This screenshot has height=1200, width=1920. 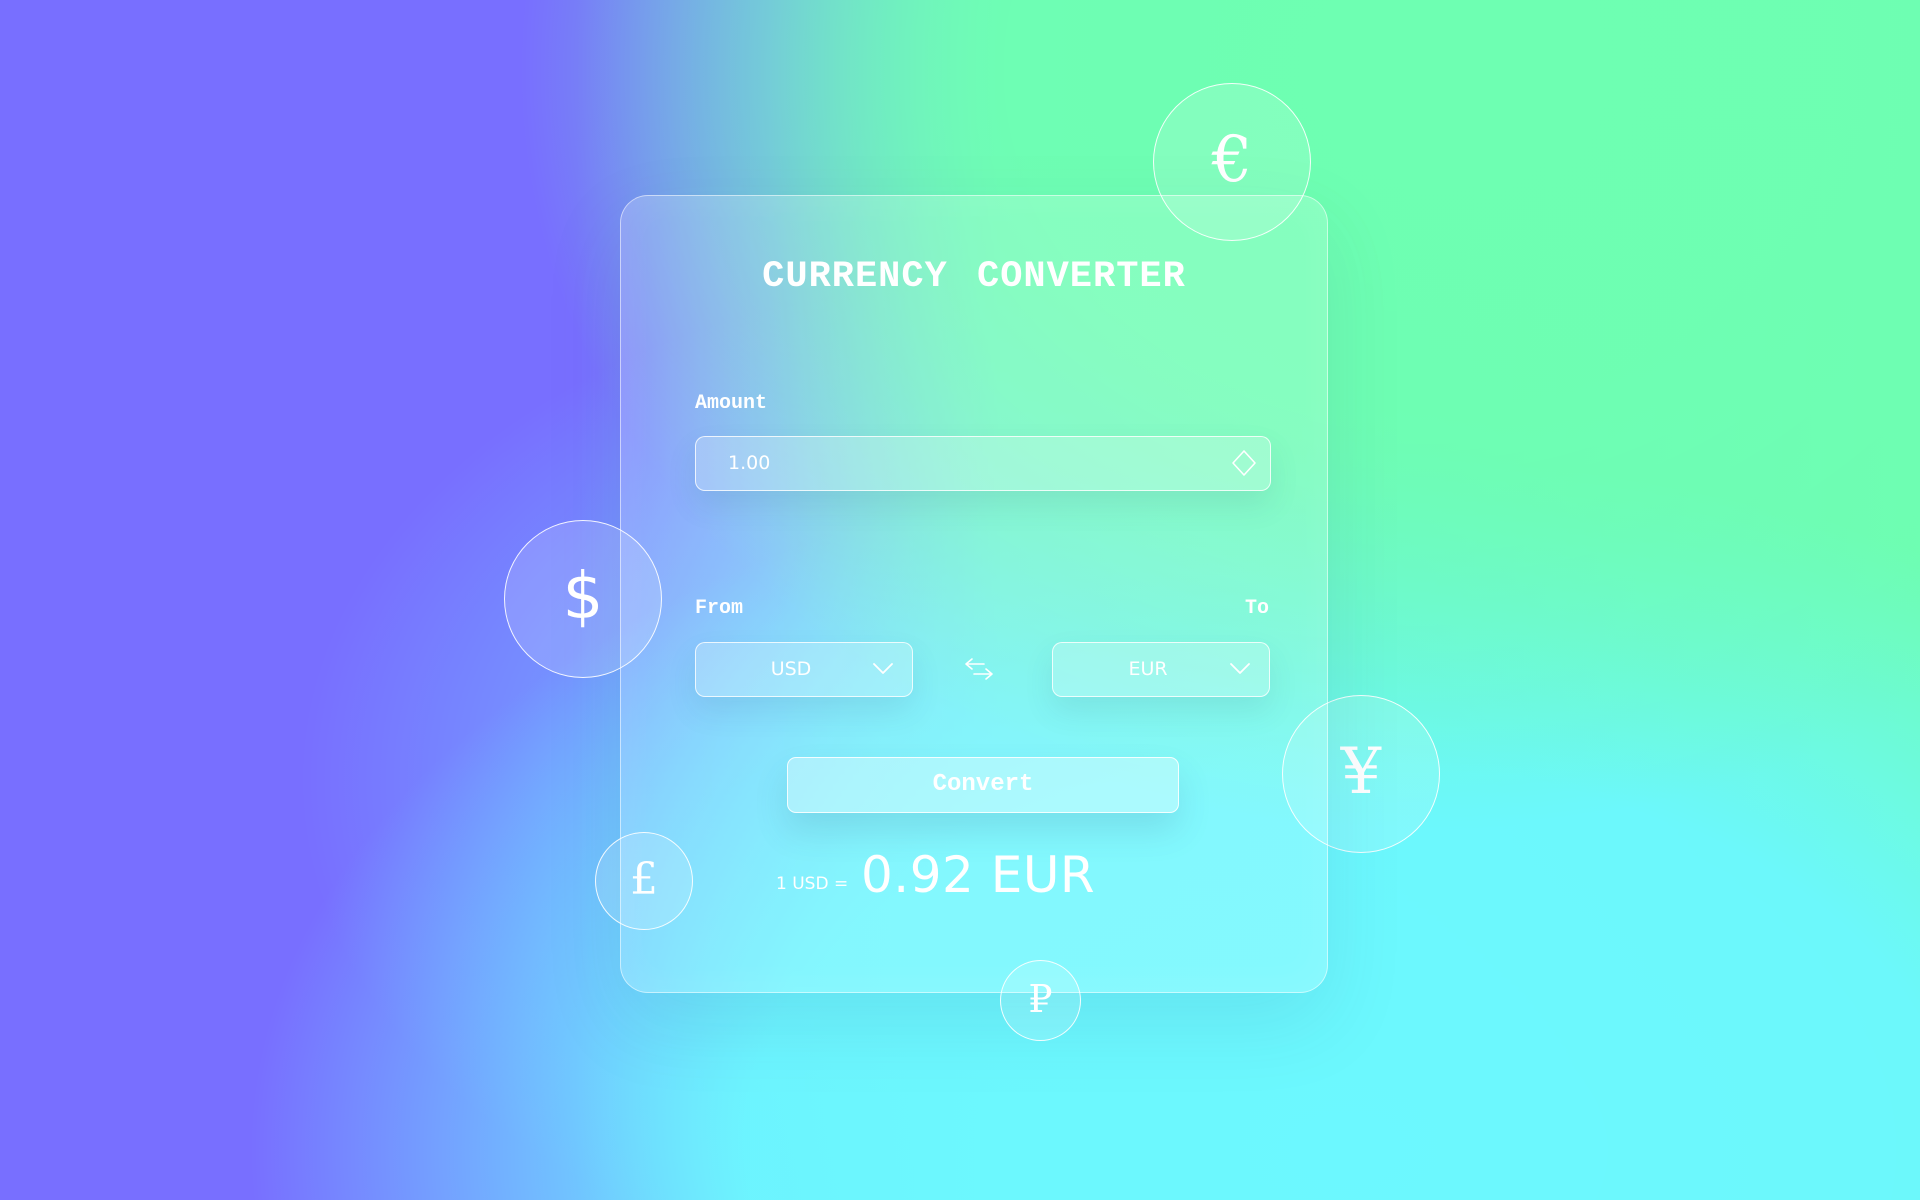 I want to click on convert-button: Convert, so click(x=983, y=785).